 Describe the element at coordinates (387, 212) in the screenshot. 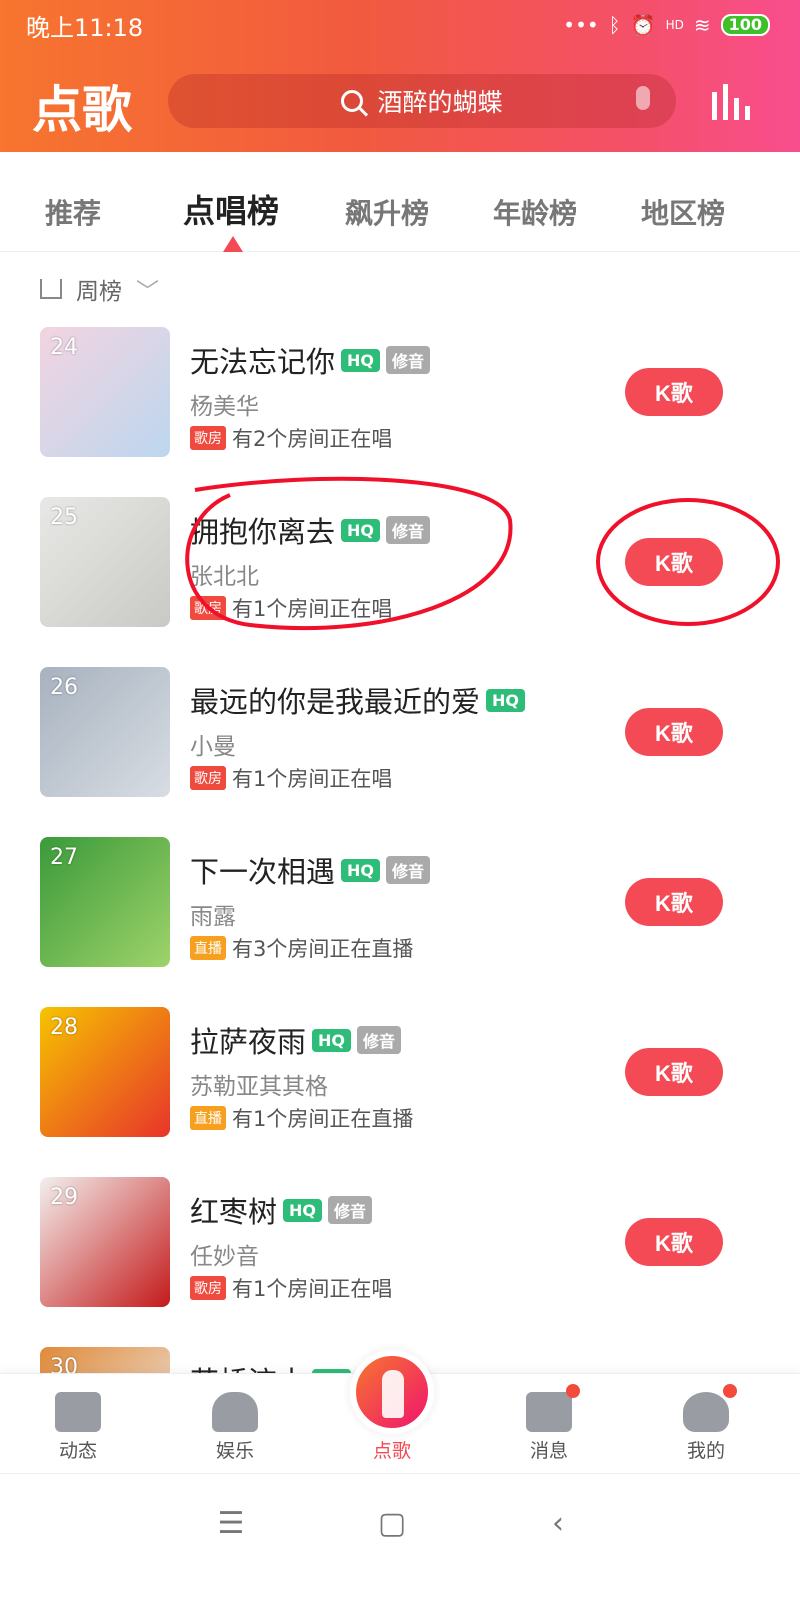

I see `tab-rising-chart: 飙升榜` at that location.